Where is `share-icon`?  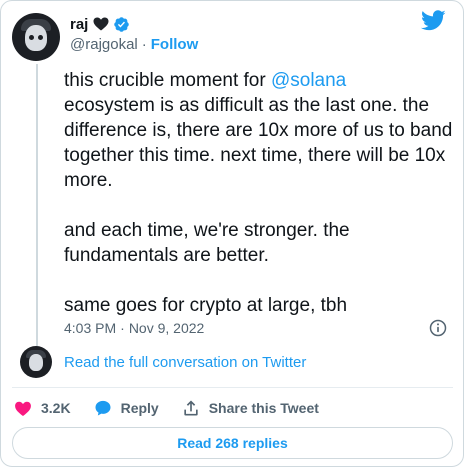
share-icon is located at coordinates (191, 408).